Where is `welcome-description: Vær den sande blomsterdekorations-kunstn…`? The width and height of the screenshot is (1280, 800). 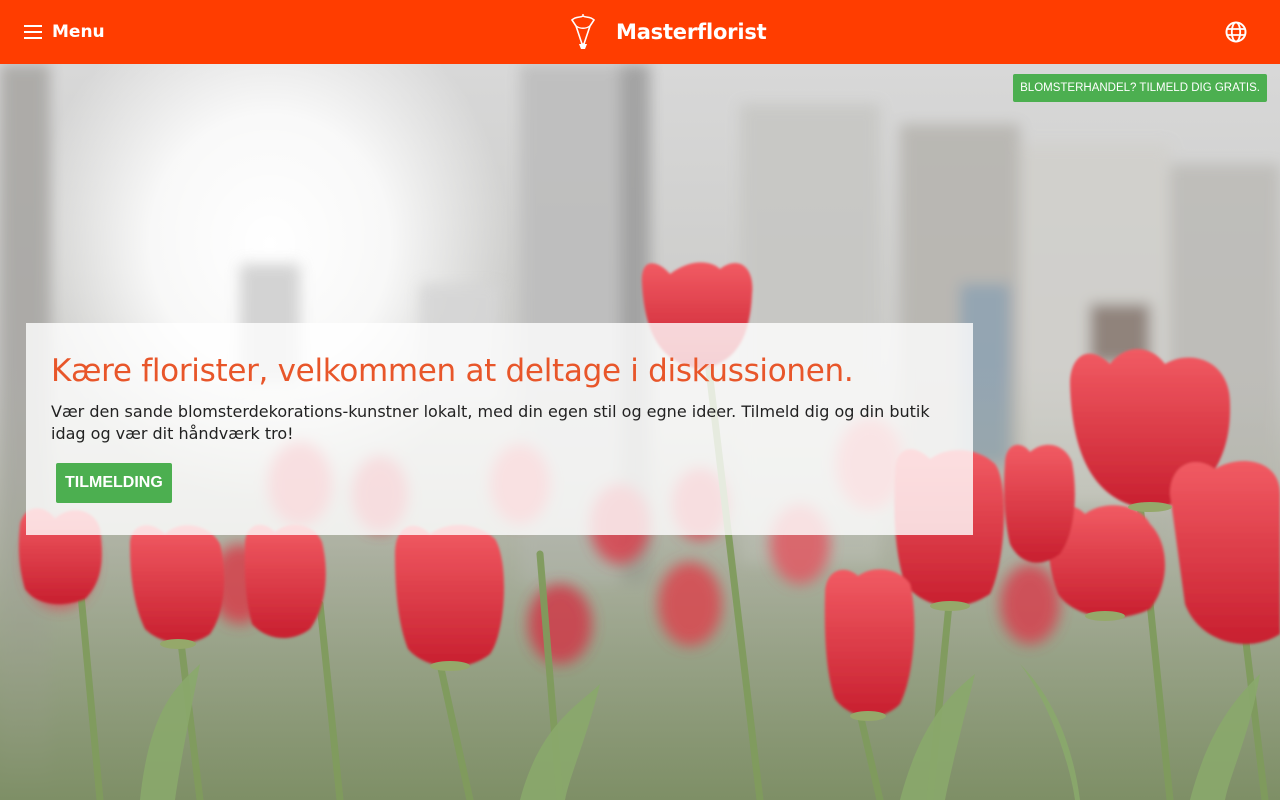 welcome-description: Vær den sande blomsterdekorations-kunstn… is located at coordinates (490, 422).